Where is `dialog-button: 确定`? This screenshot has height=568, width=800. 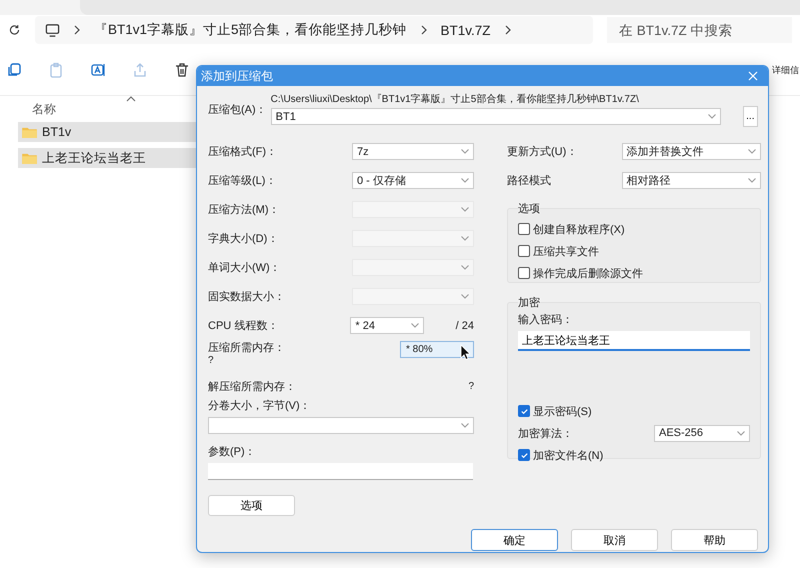 dialog-button: 确定 is located at coordinates (514, 540).